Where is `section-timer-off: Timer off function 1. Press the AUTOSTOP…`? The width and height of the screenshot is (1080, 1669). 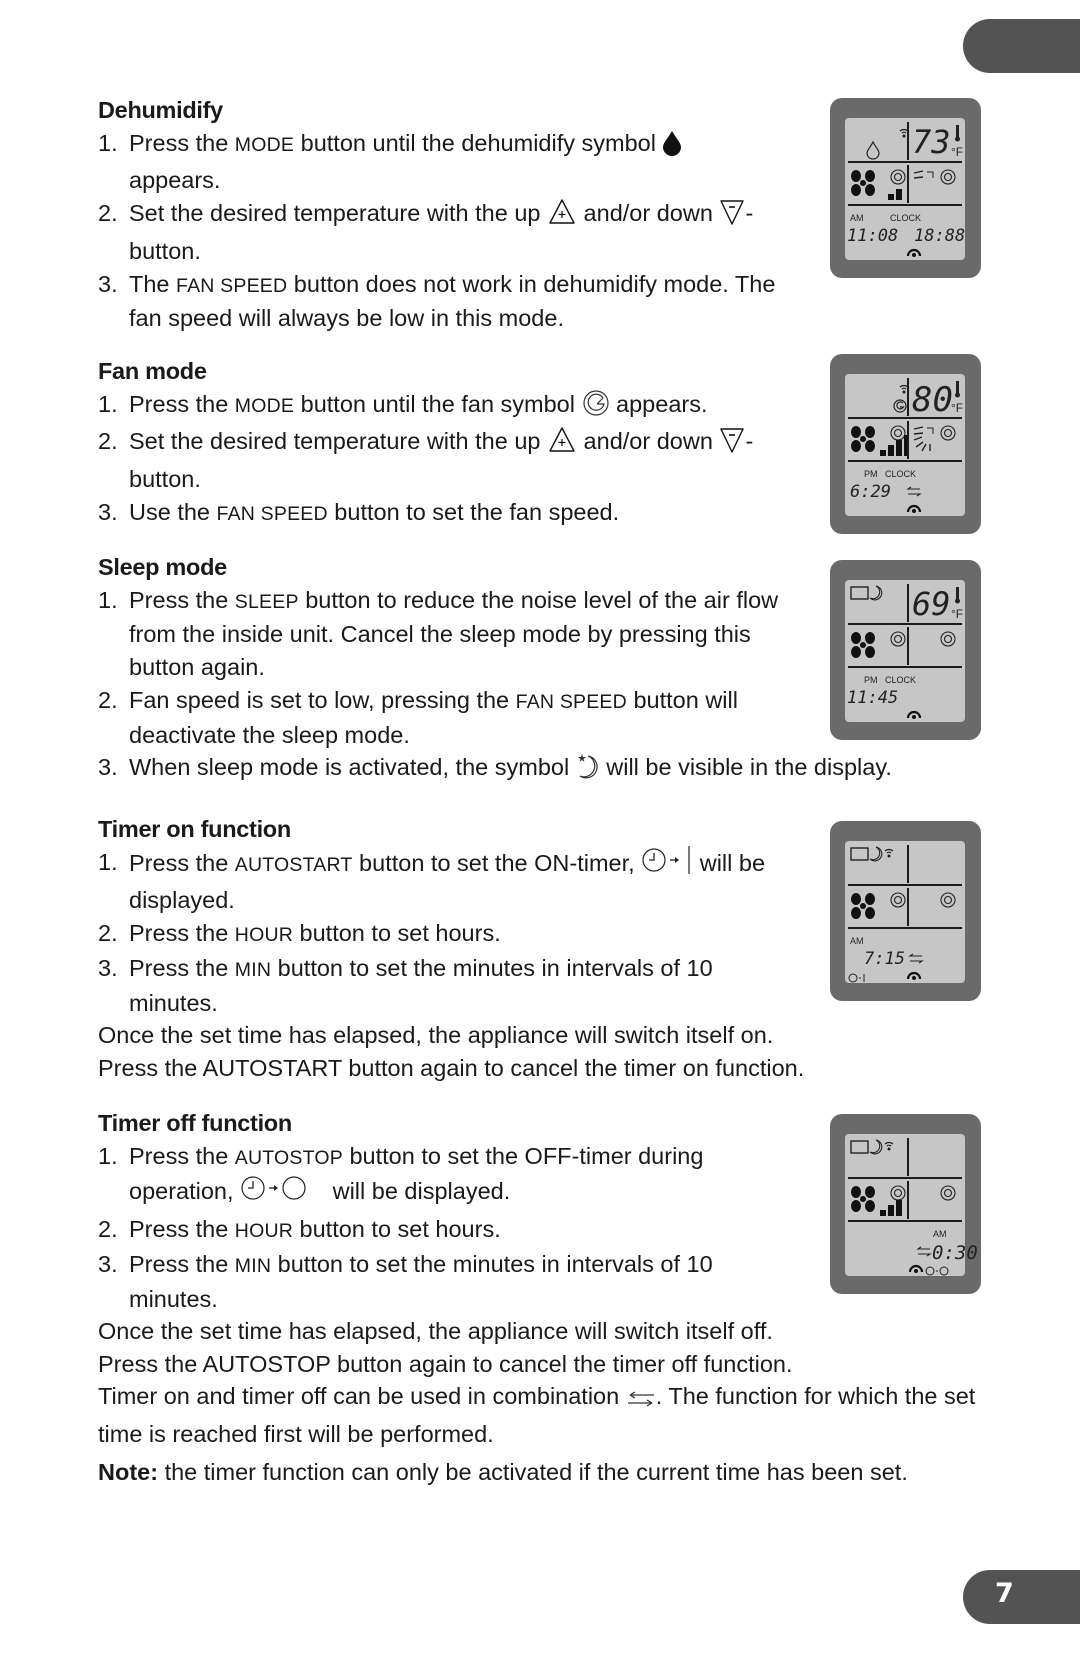
section-timer-off: Timer off function 1. Press the AUTOSTOP… is located at coordinates (458, 1244).